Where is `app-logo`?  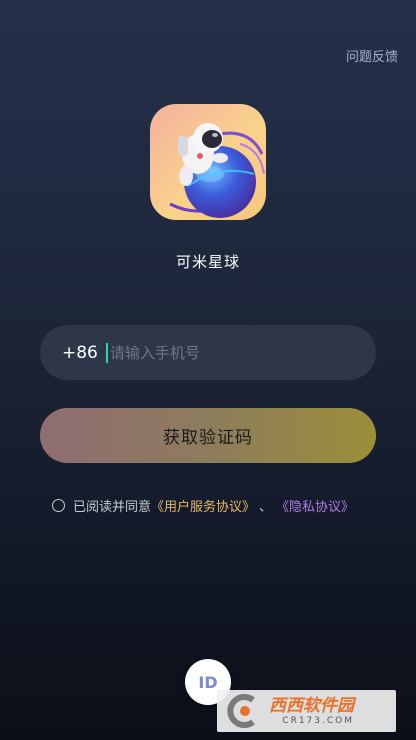
app-logo is located at coordinates (208, 162).